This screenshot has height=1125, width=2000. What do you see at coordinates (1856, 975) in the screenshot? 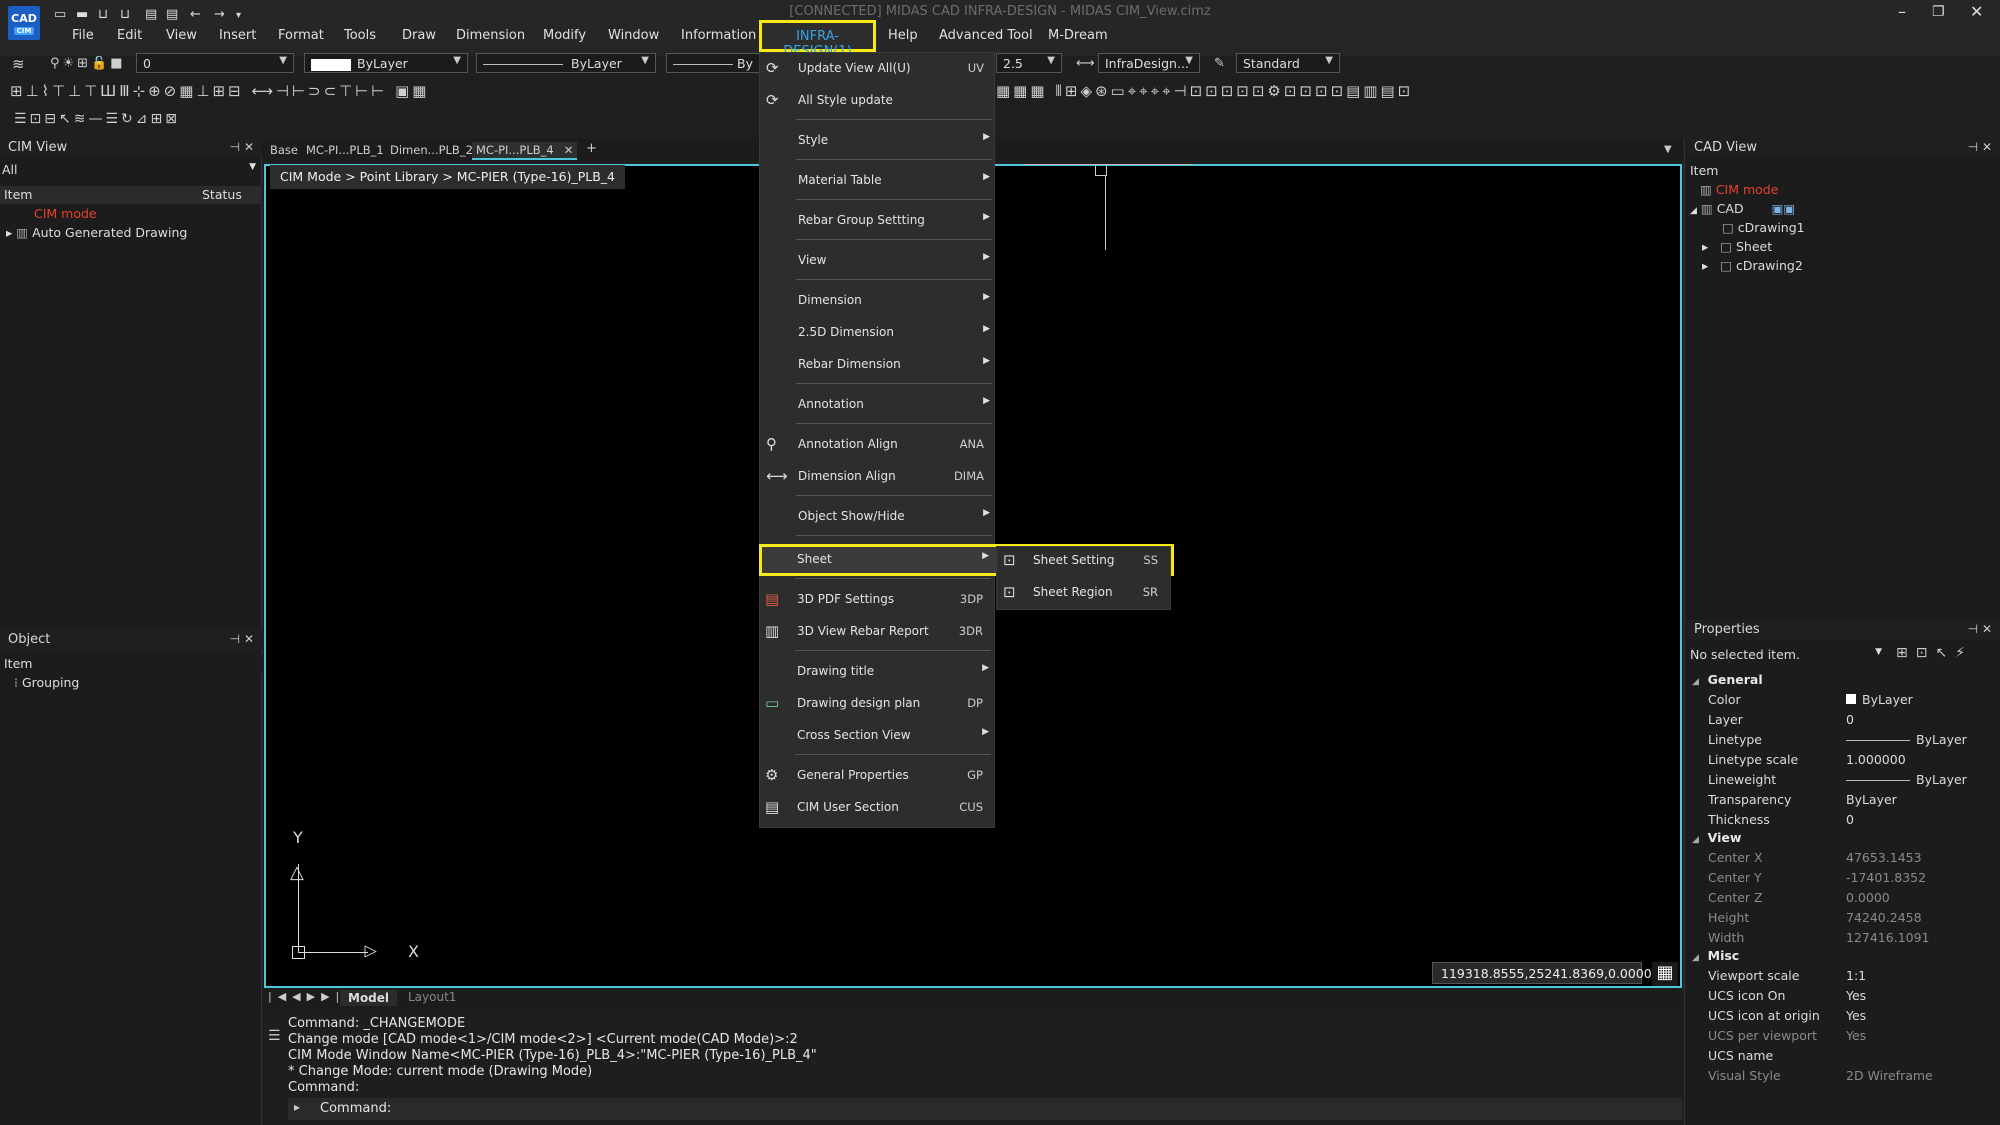
I see `prop-viewport-scale-value: 1:1` at bounding box center [1856, 975].